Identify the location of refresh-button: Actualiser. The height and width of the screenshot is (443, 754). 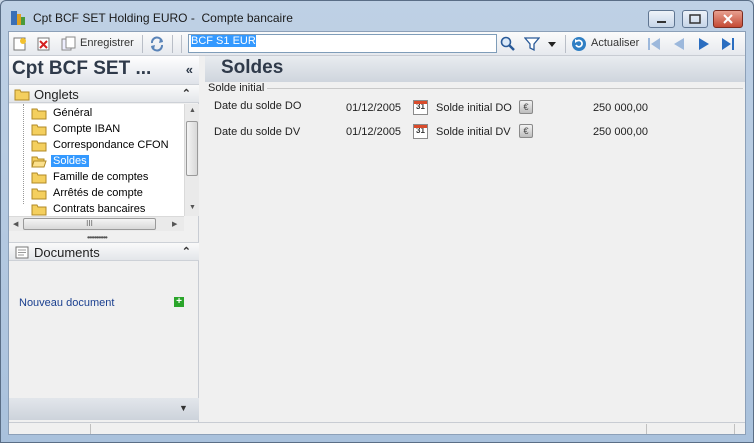
(615, 43).